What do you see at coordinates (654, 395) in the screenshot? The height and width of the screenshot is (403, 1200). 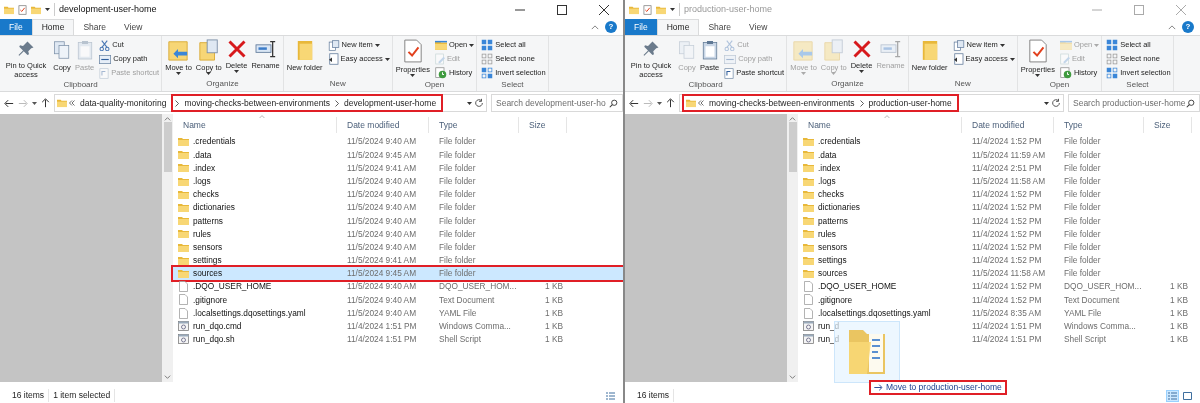 I see `status-text: 16 items` at bounding box center [654, 395].